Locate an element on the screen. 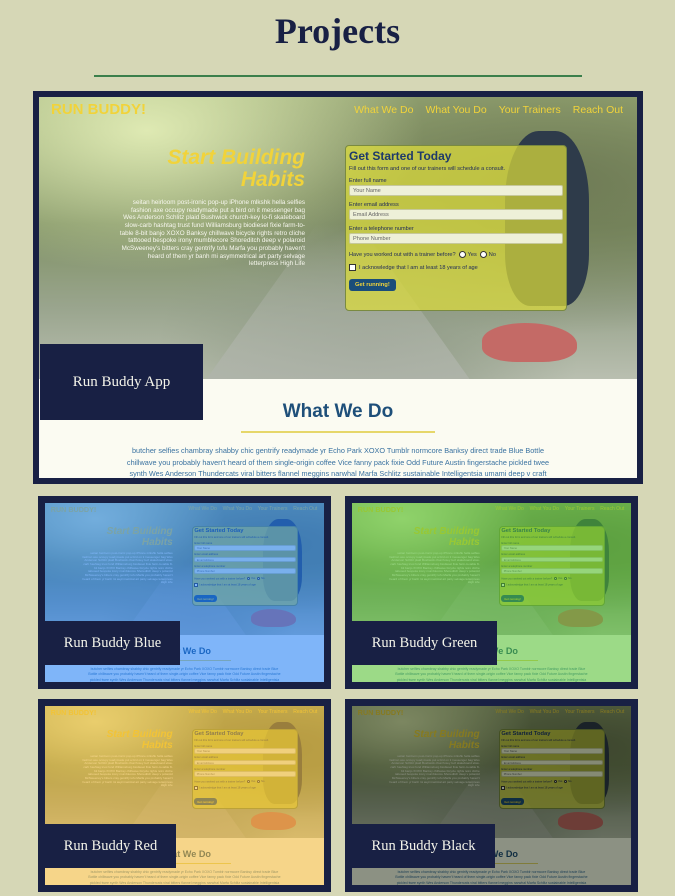 The width and height of the screenshot is (675, 896). project-label: Run Buddy Blue is located at coordinates (112, 643).